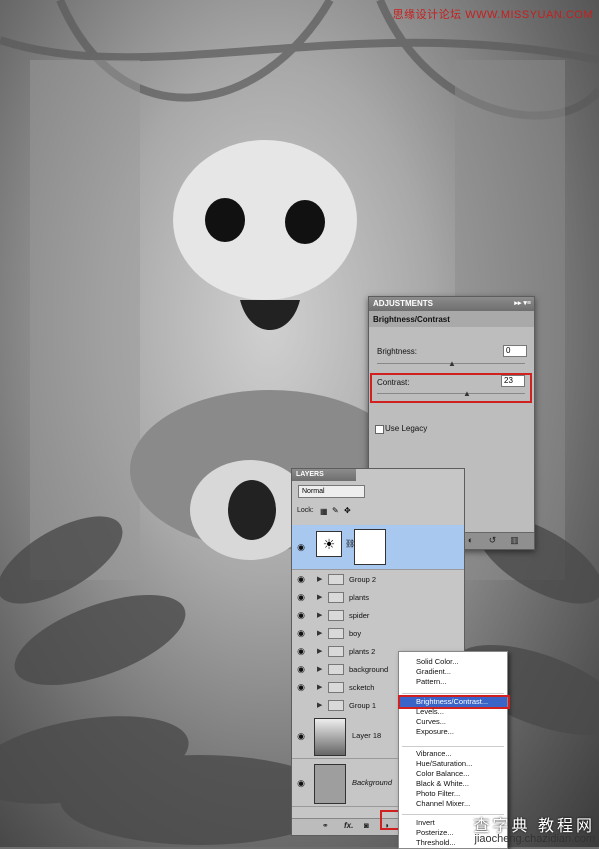 The width and height of the screenshot is (599, 849). What do you see at coordinates (452, 363) in the screenshot?
I see `brightness-slider-thumb: ▲` at bounding box center [452, 363].